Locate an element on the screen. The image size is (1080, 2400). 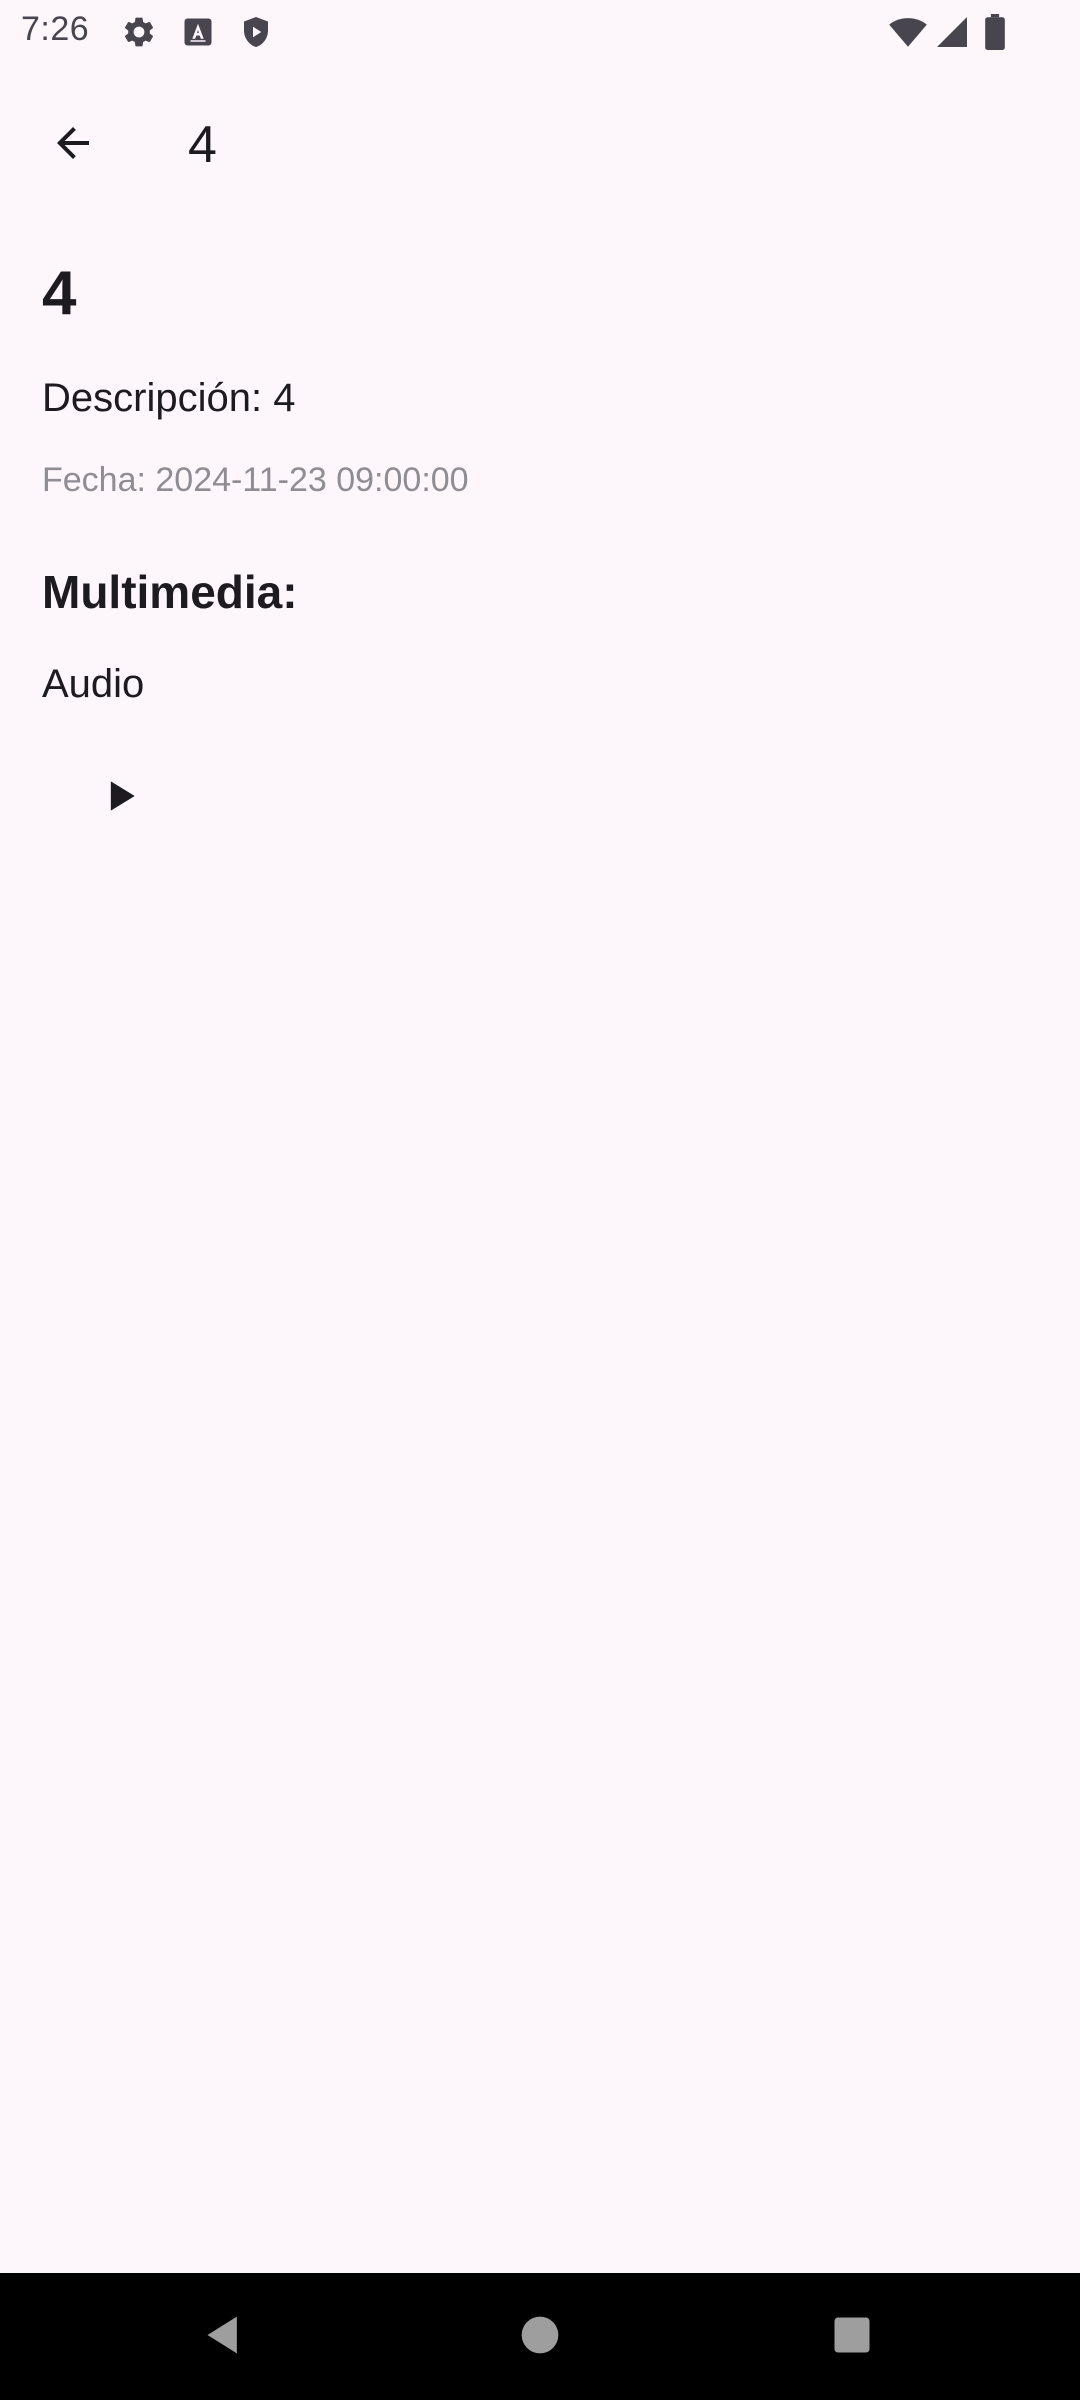
nav-home-icon is located at coordinates (540, 2337).